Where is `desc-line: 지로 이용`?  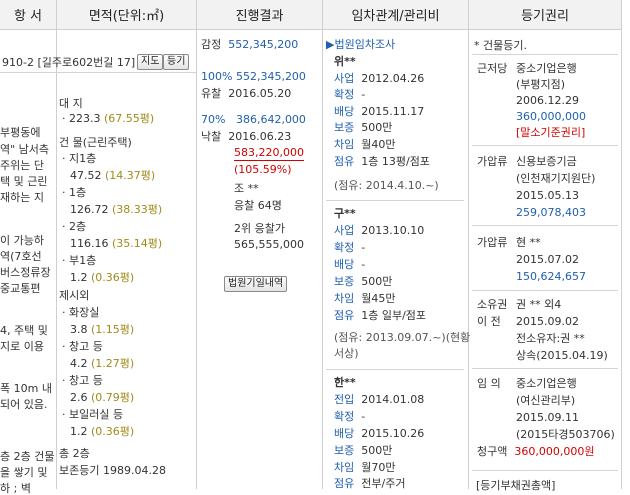
desc-line: 지로 이용 is located at coordinates (22, 346).